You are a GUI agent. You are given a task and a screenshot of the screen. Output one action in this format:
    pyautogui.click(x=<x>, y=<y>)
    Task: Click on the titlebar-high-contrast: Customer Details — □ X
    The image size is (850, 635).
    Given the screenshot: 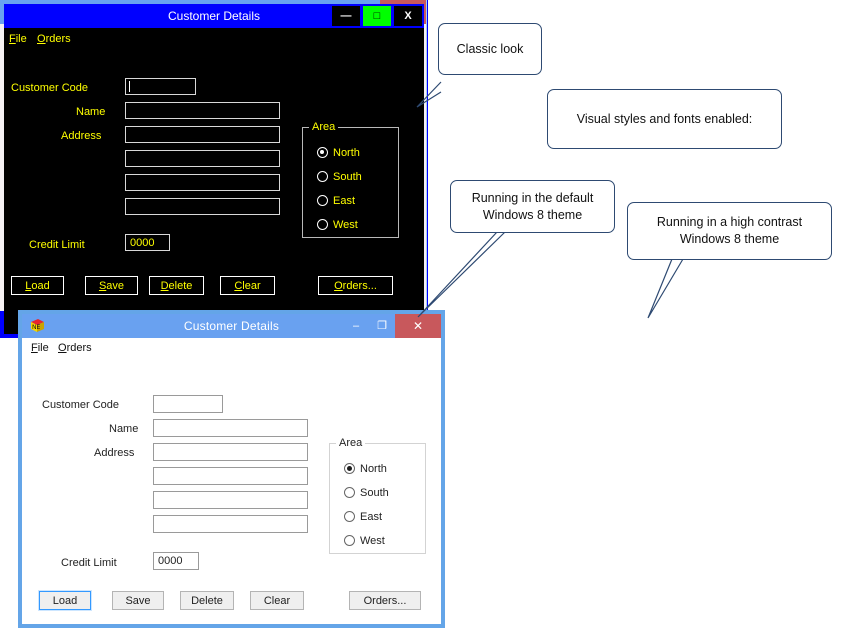 What is the action you would take?
    pyautogui.click(x=214, y=16)
    